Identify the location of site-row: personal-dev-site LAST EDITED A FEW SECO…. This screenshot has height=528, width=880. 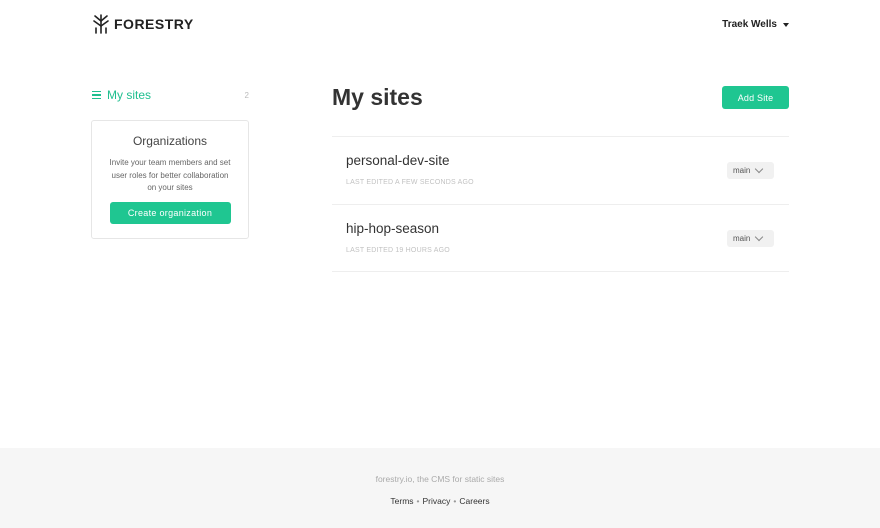
(560, 170).